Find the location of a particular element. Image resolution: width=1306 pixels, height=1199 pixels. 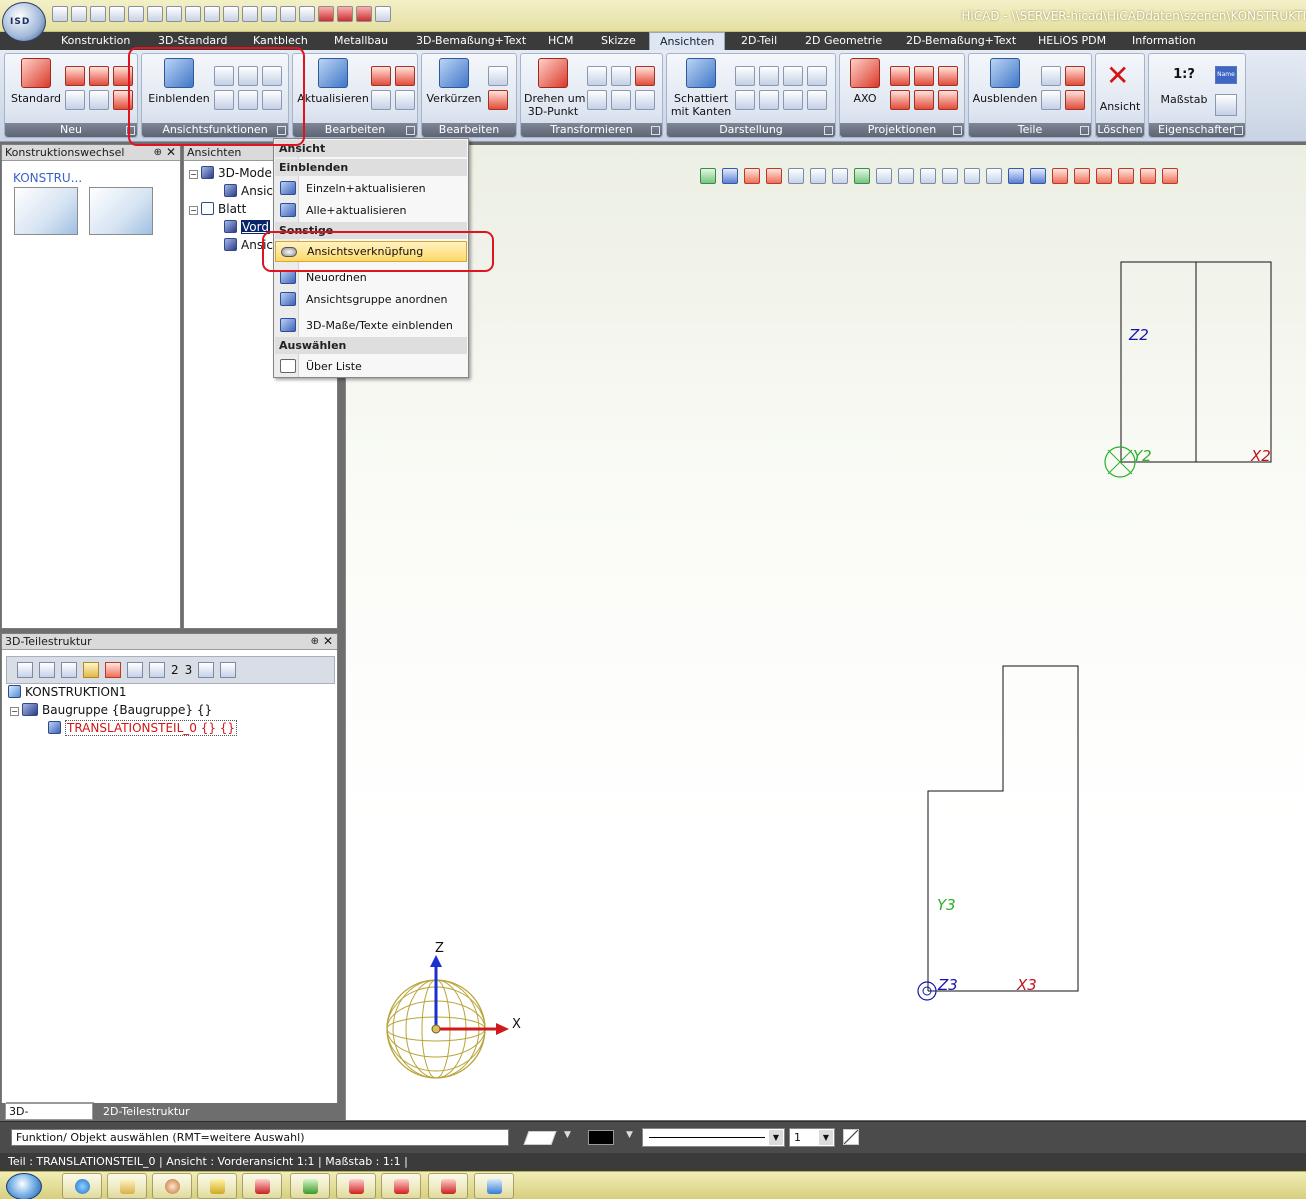

schattiert-mit-kanten-button: Schattiert mit Kanten is located at coordinates (701, 88).